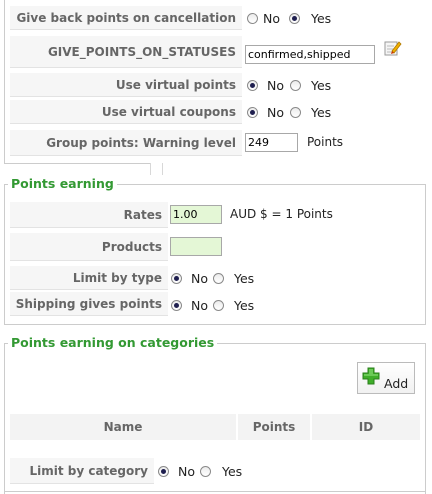 The height and width of the screenshot is (494, 432). Describe the element at coordinates (252, 85) in the screenshot. I see `virtual-points-no-radio` at that location.